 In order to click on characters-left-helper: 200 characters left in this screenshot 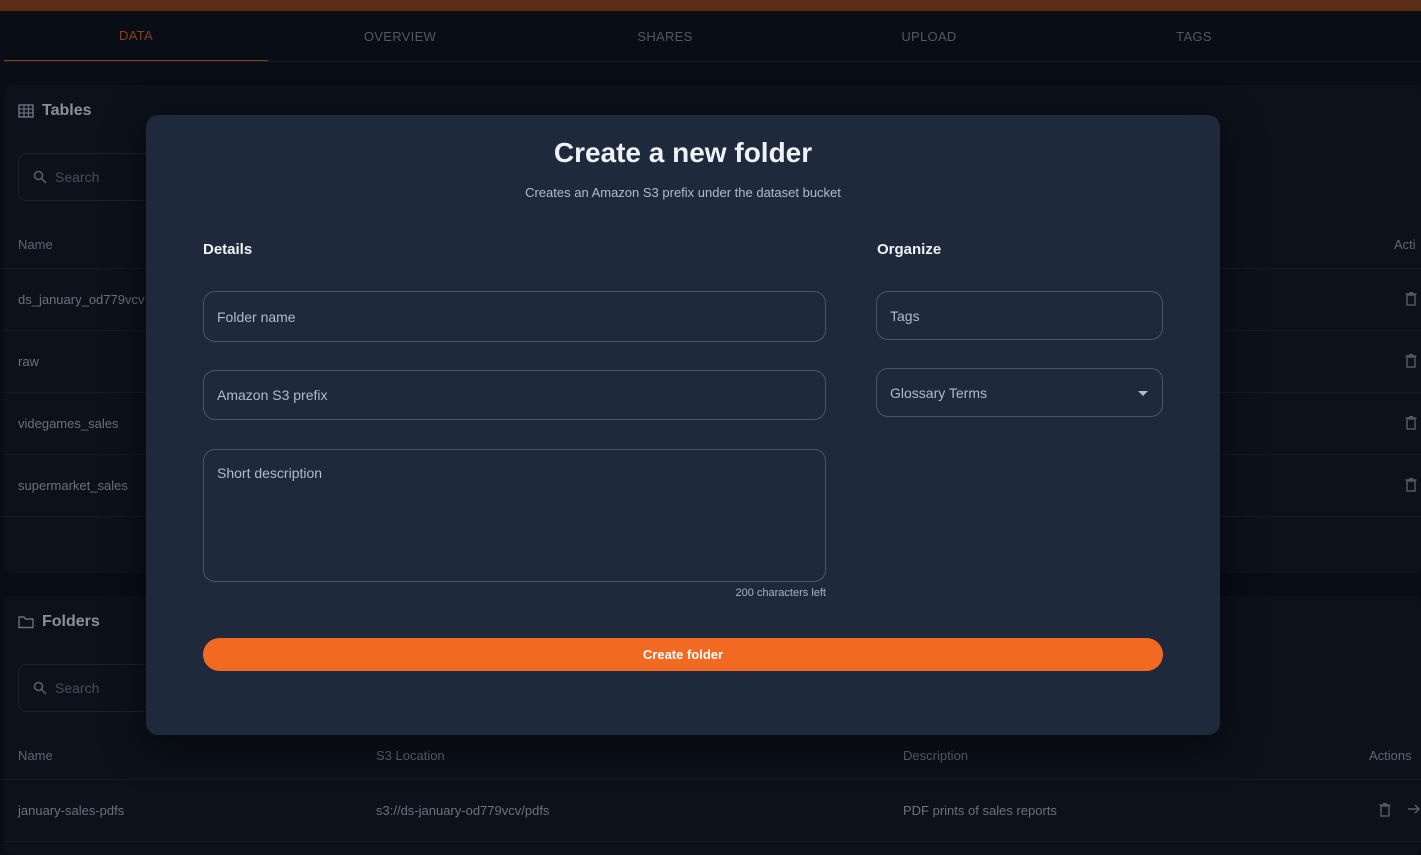, I will do `click(781, 593)`.